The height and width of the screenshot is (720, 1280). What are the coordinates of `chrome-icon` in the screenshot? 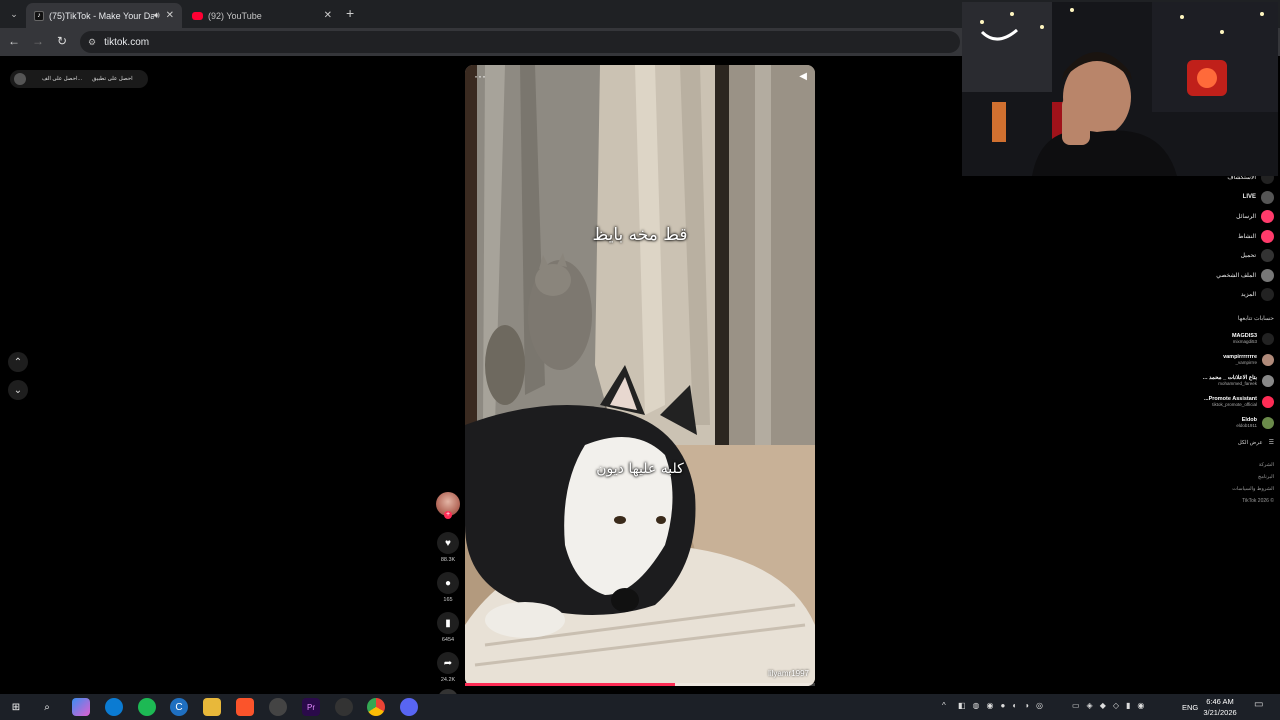 It's located at (376, 707).